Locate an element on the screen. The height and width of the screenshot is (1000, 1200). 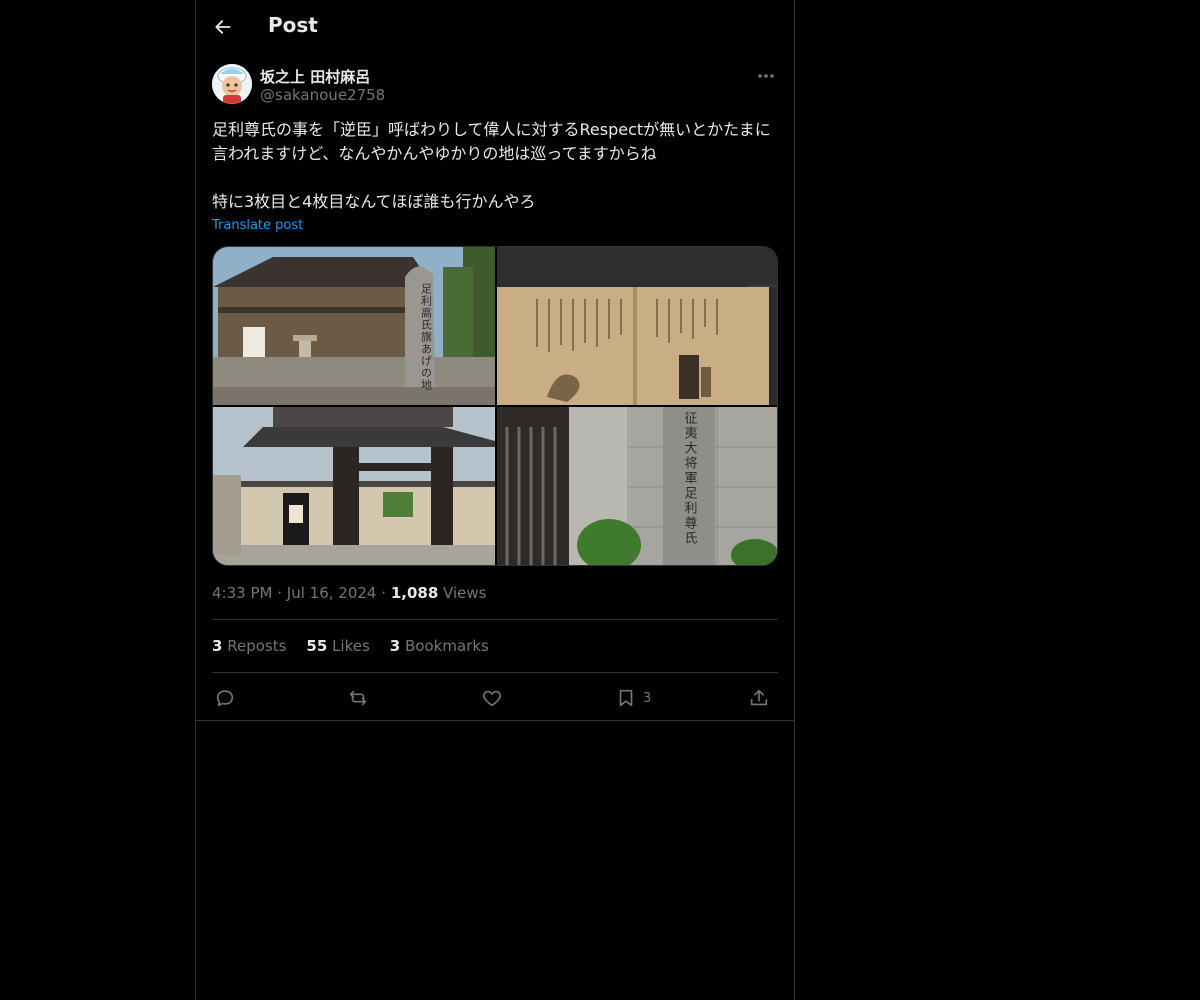
reposts-stat: 3 Reposts is located at coordinates (249, 646).